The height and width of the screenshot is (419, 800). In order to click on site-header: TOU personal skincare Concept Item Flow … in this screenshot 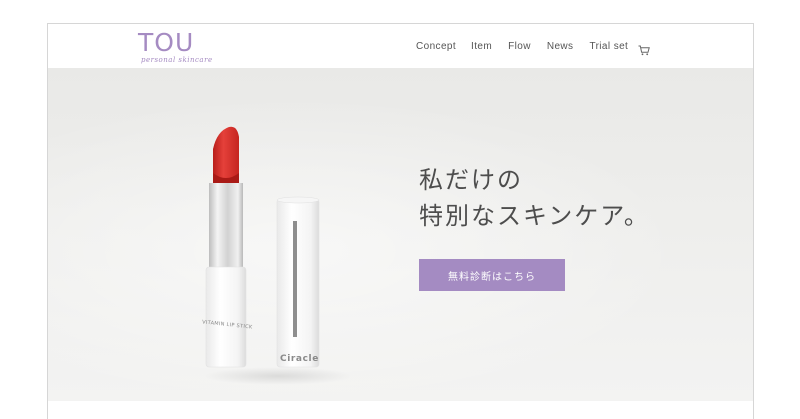, I will do `click(400, 46)`.